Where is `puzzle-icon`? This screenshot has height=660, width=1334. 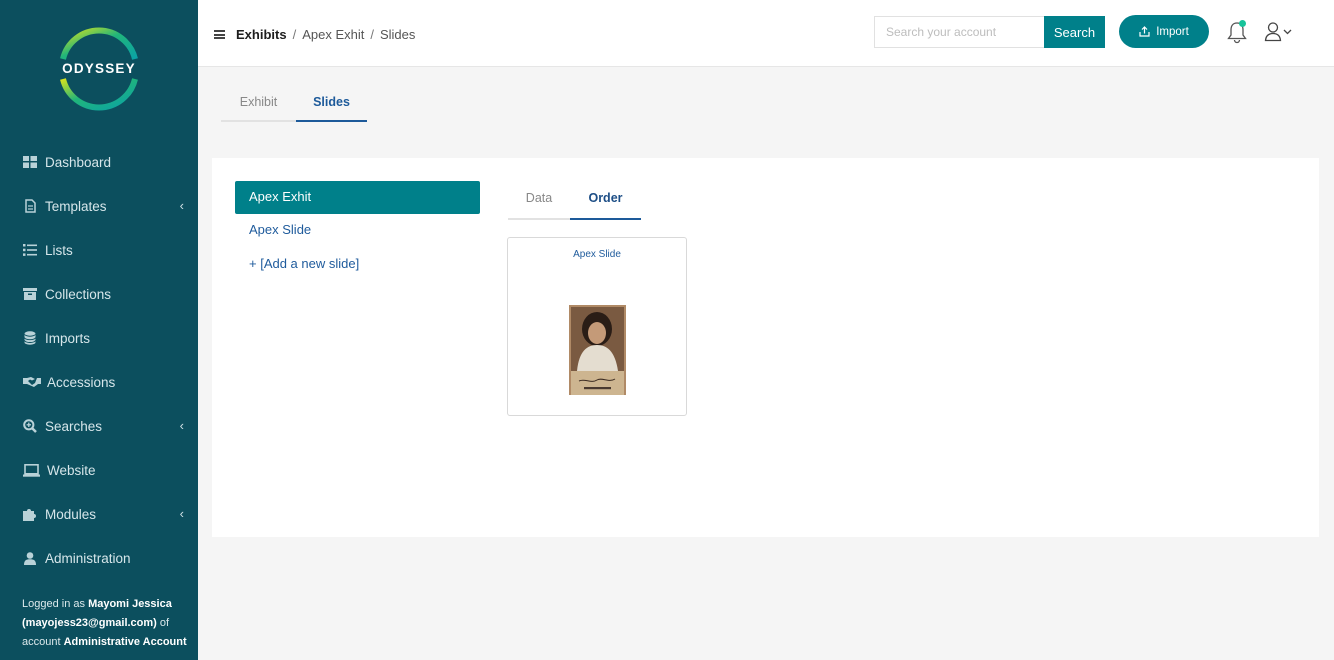
puzzle-icon is located at coordinates (30, 514).